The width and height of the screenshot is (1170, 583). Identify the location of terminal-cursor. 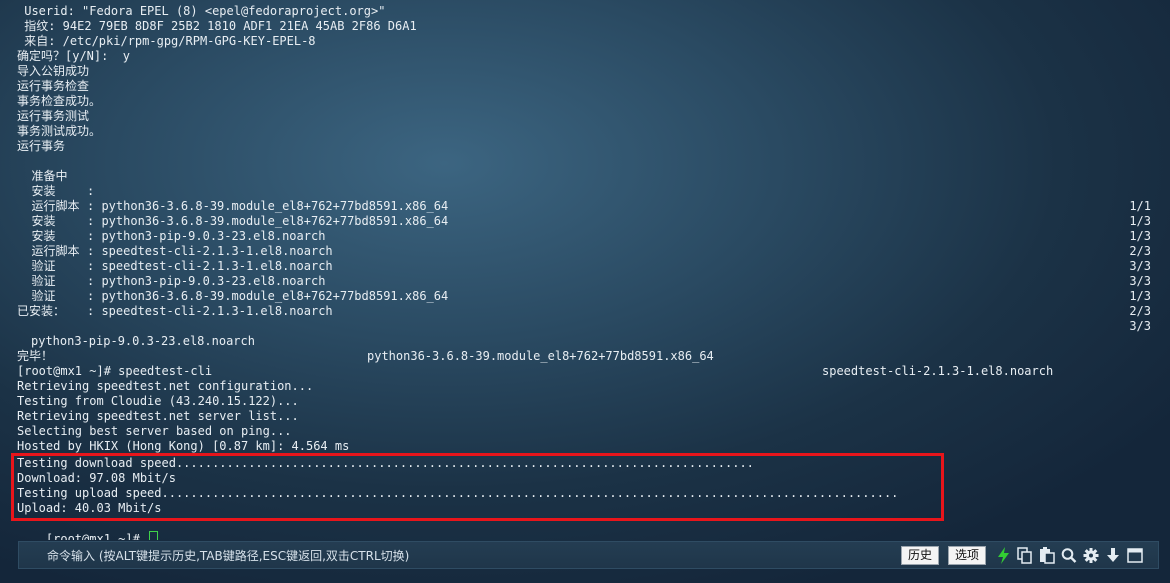
(154, 535).